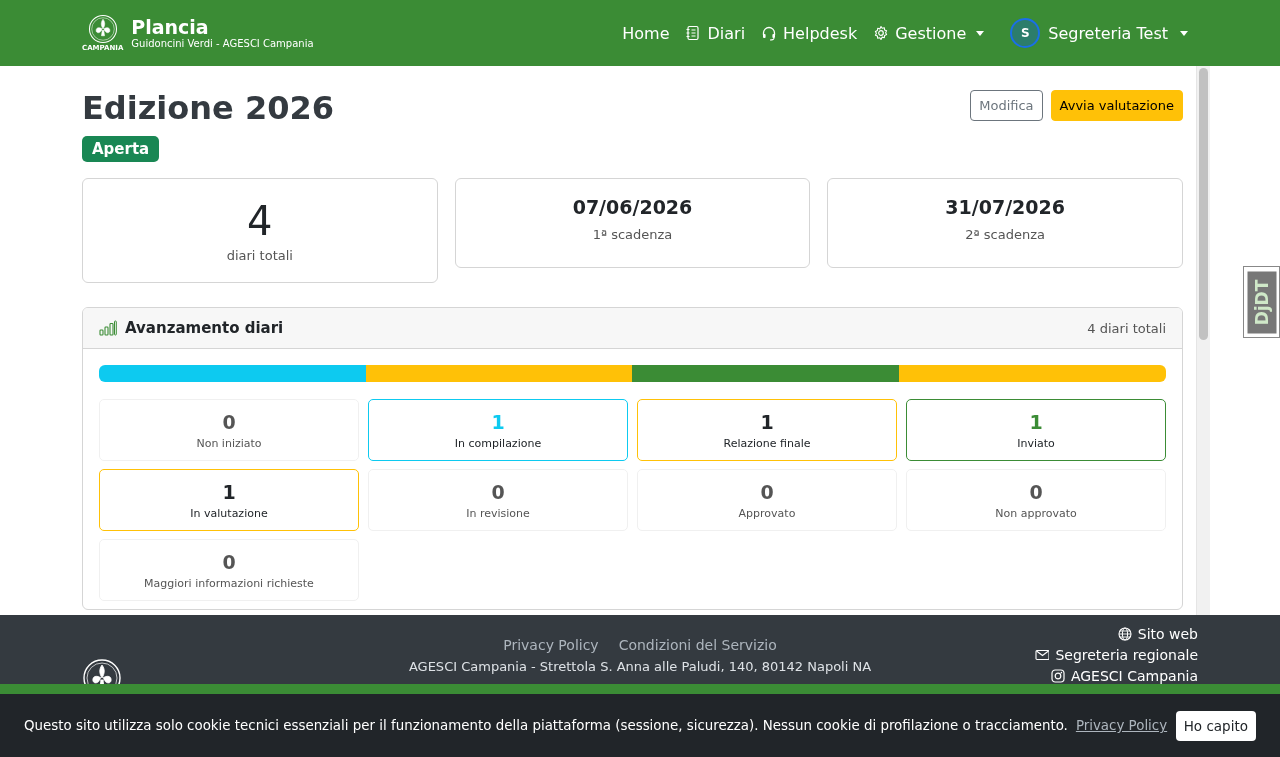  Describe the element at coordinates (1203, 204) in the screenshot. I see `scrollbar-thumb` at that location.